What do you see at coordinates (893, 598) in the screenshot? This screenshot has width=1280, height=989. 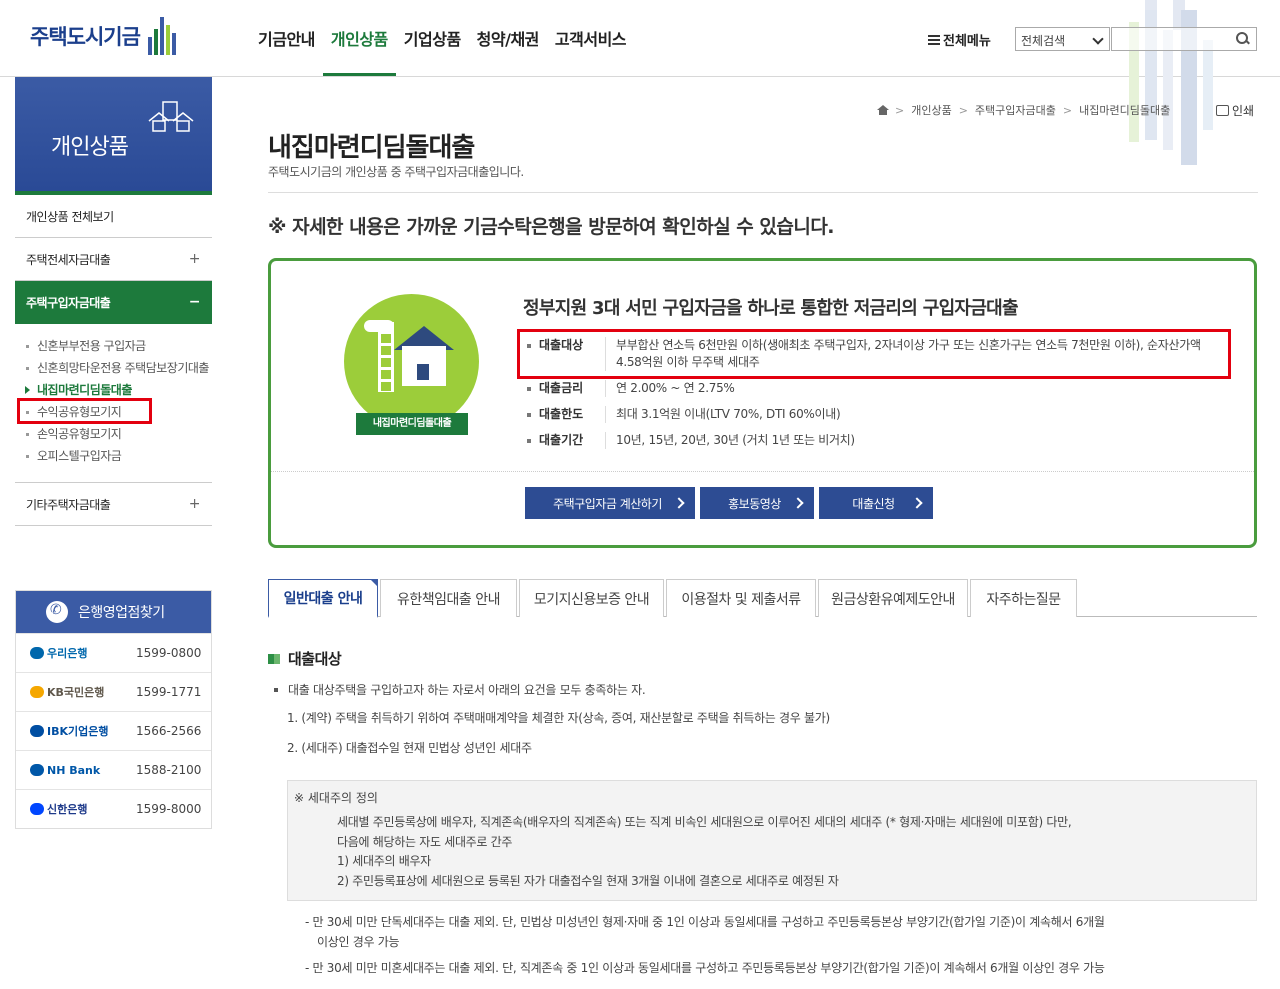 I see `tab-deferment: 원금상환유예제도안내` at bounding box center [893, 598].